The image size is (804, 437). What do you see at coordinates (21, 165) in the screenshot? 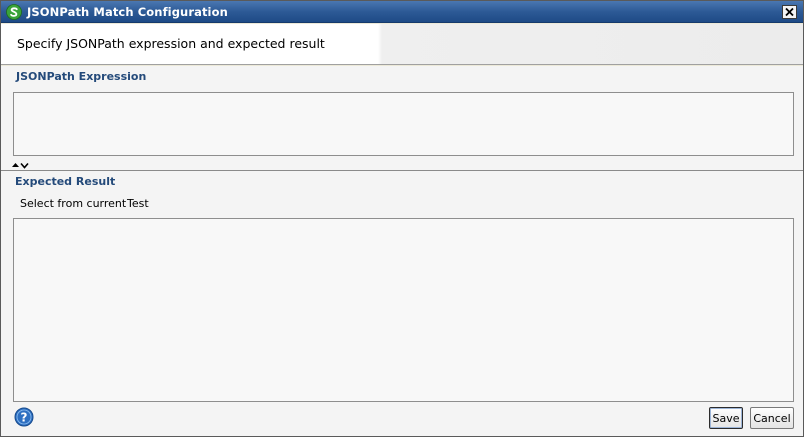
I see `collapse-expand-icon` at bounding box center [21, 165].